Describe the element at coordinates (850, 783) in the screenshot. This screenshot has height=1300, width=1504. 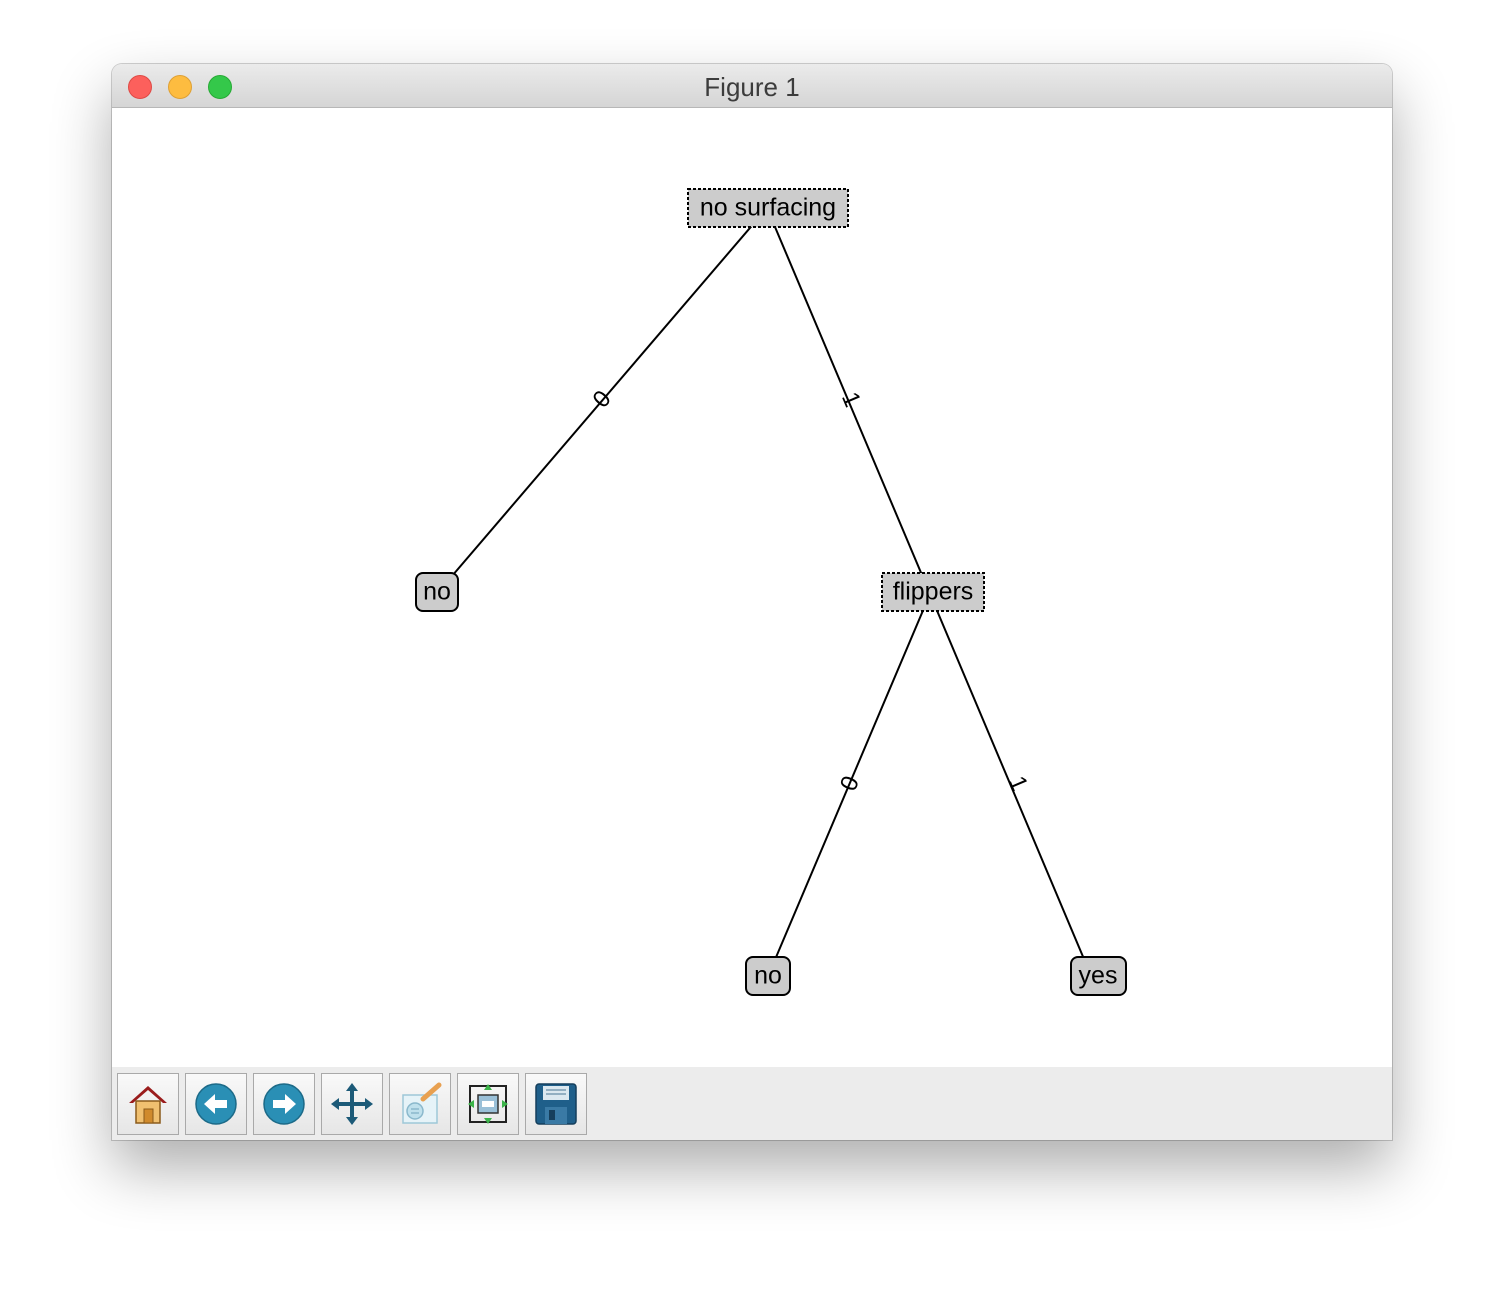
I see `edge-label-flippers-0: 0` at that location.